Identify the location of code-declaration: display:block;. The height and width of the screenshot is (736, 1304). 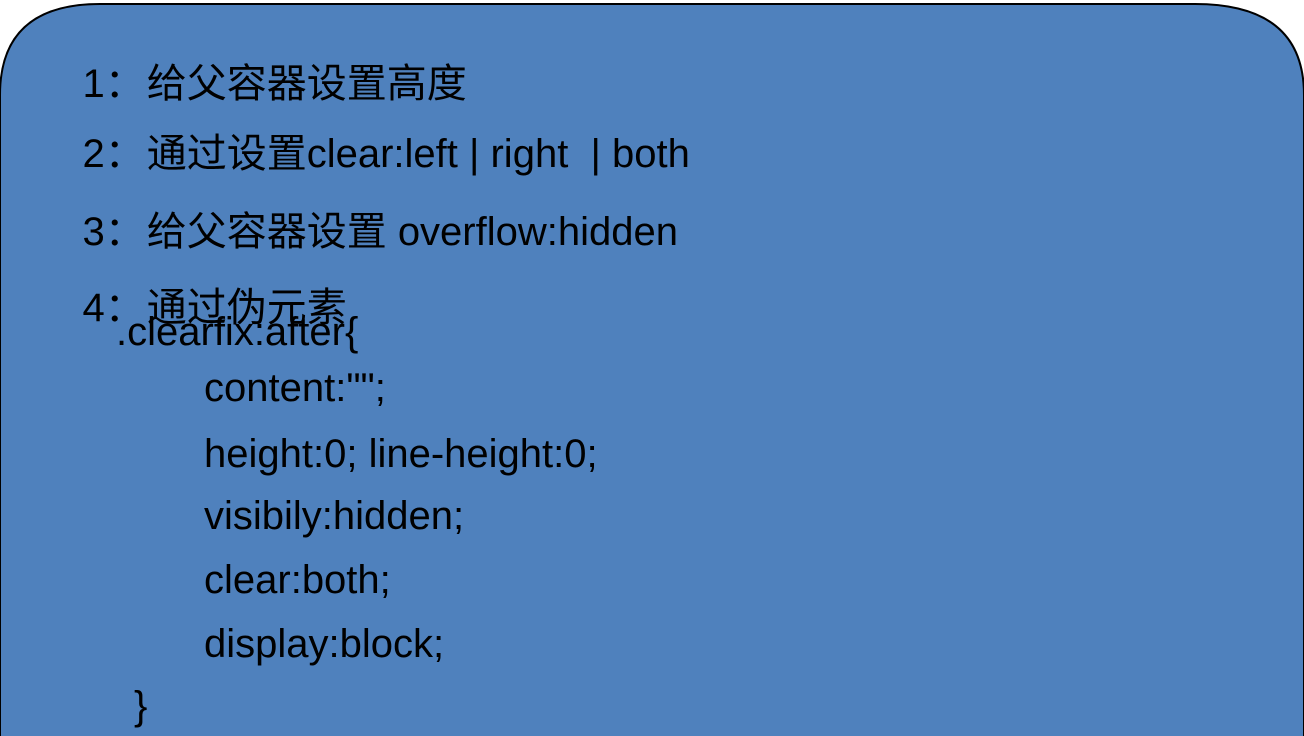
(324, 644).